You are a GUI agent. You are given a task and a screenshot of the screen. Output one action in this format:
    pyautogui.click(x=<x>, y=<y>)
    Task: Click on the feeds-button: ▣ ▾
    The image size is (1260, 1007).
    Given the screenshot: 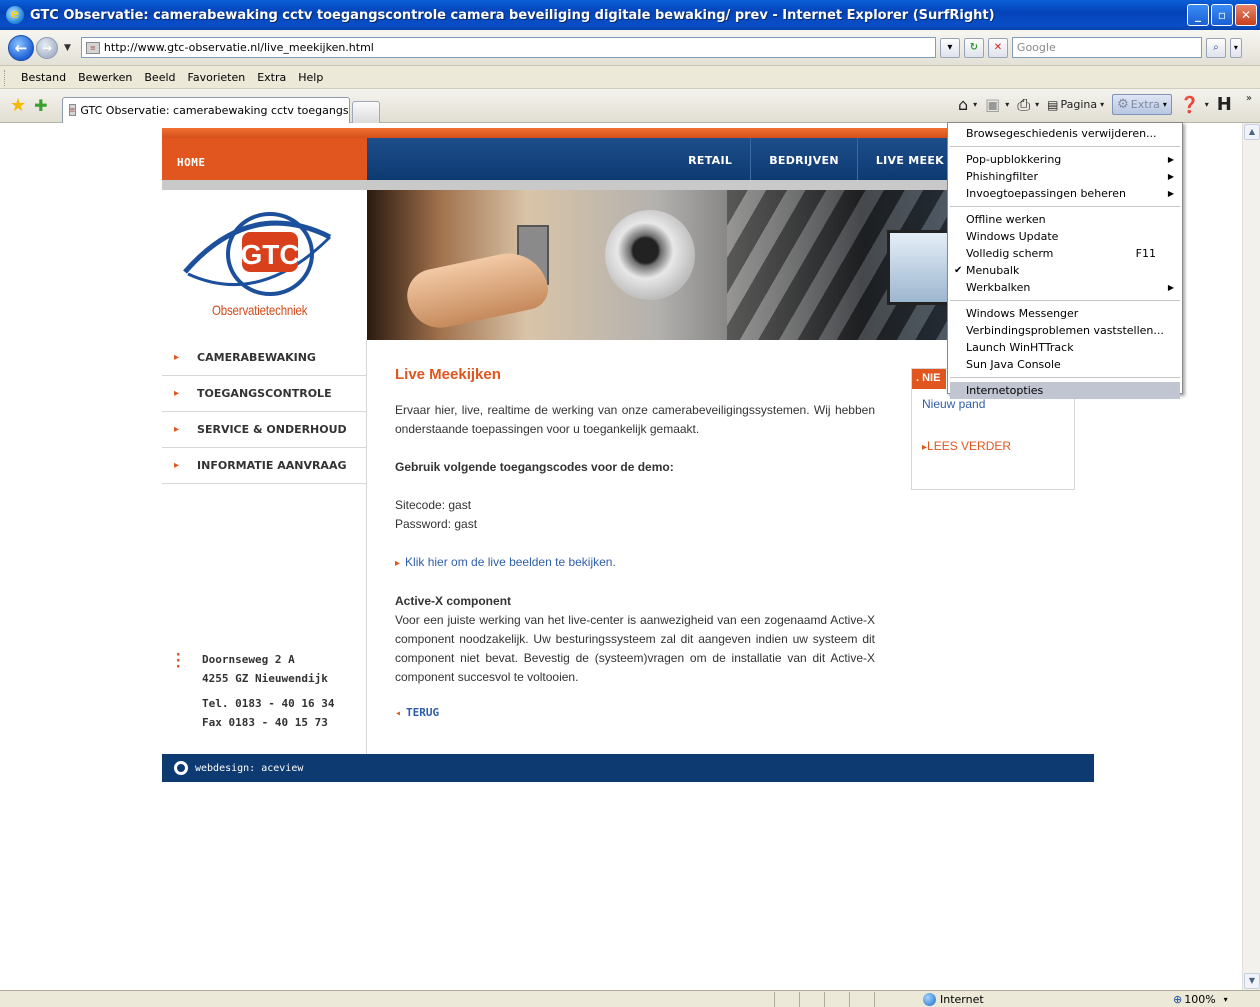 What is the action you would take?
    pyautogui.click(x=997, y=104)
    